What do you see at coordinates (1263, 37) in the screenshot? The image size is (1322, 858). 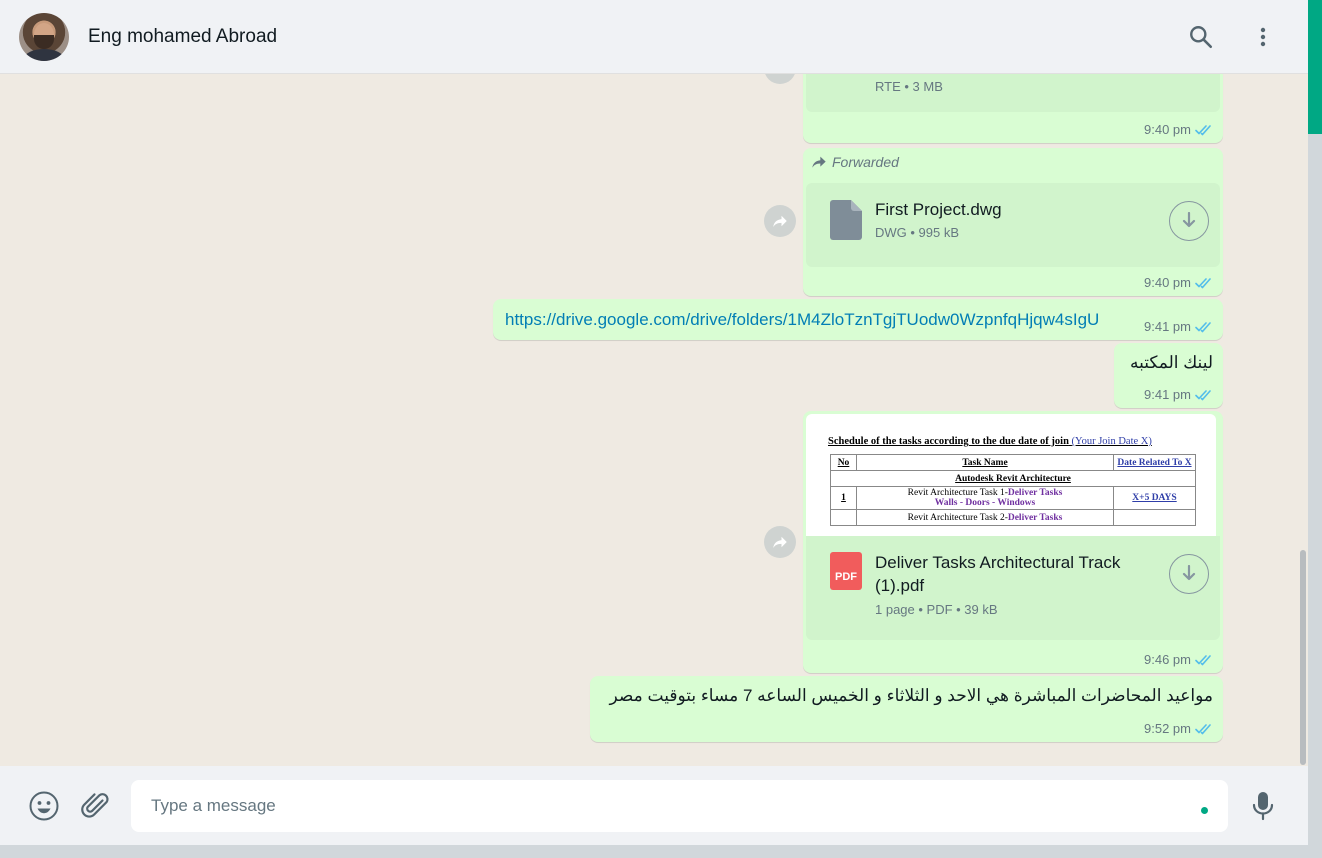 I see `menu-dots-icon` at bounding box center [1263, 37].